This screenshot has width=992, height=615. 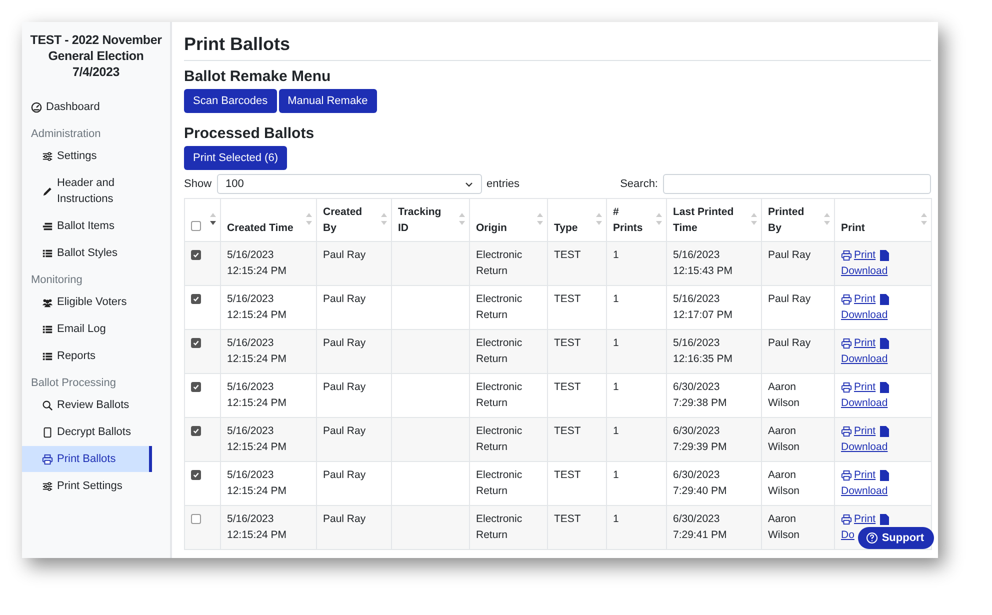 I want to click on sidebar-section-heading: Monitoring, so click(x=57, y=280).